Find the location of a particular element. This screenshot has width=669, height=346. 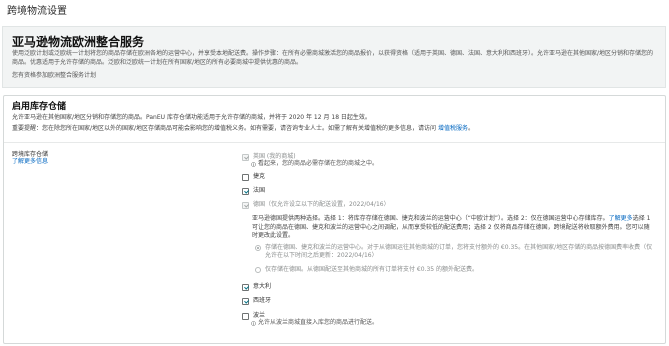

eu-program-heading: 亚马逊物流欧洲整合服务 is located at coordinates (78, 42).